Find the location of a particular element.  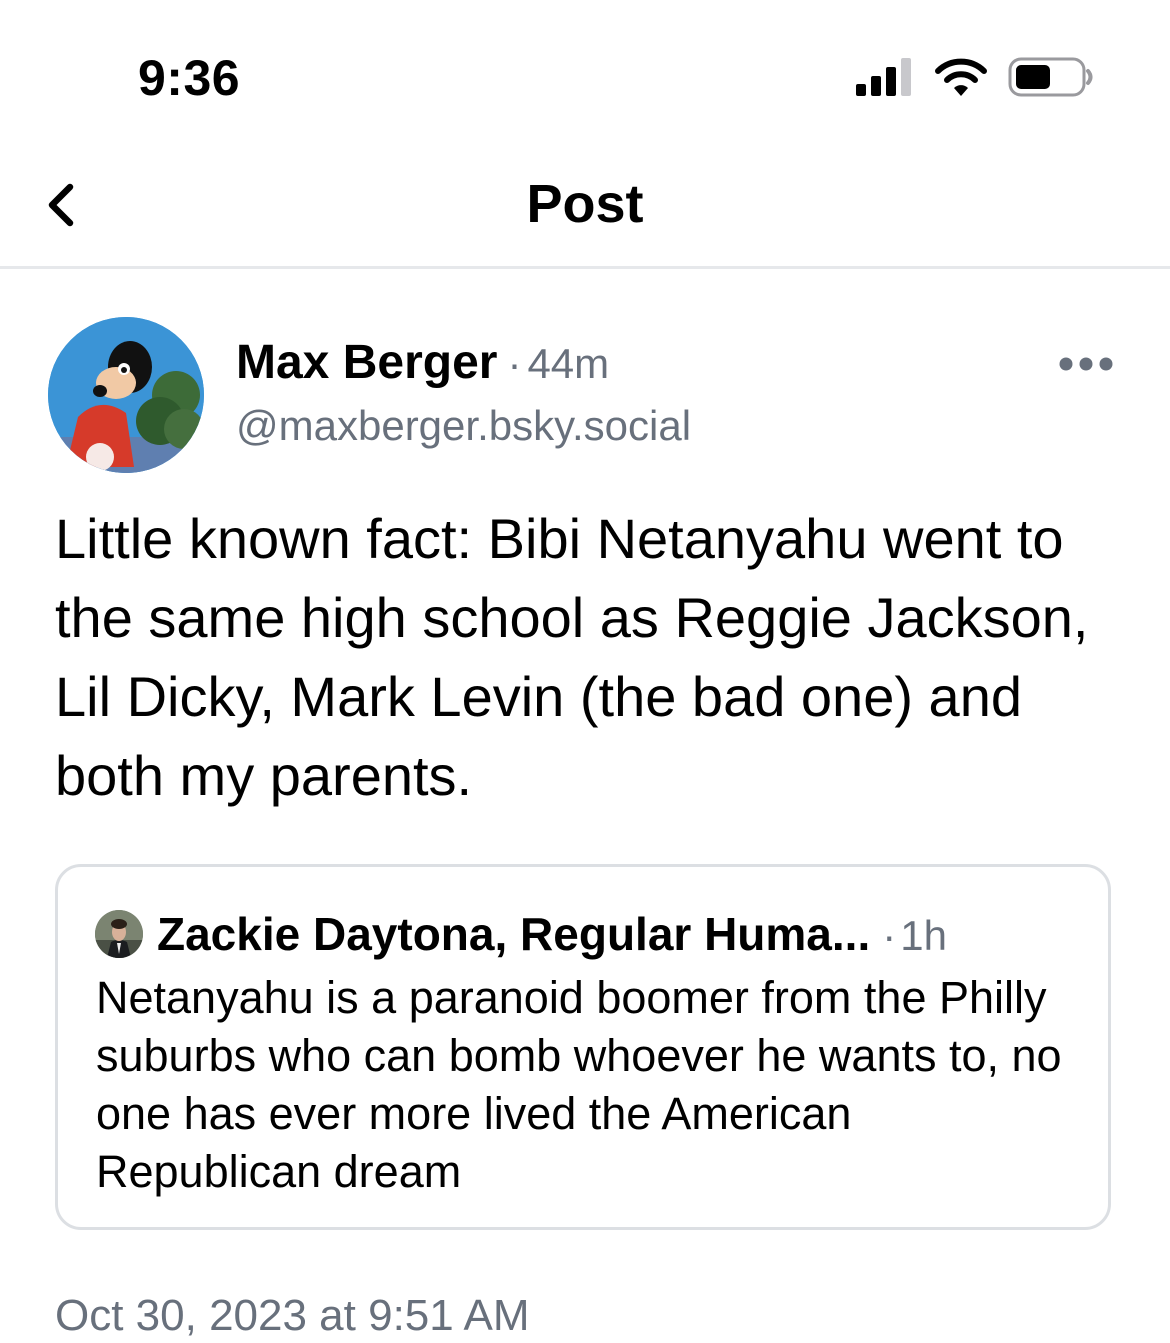

nav-header: Post is located at coordinates (585, 209).